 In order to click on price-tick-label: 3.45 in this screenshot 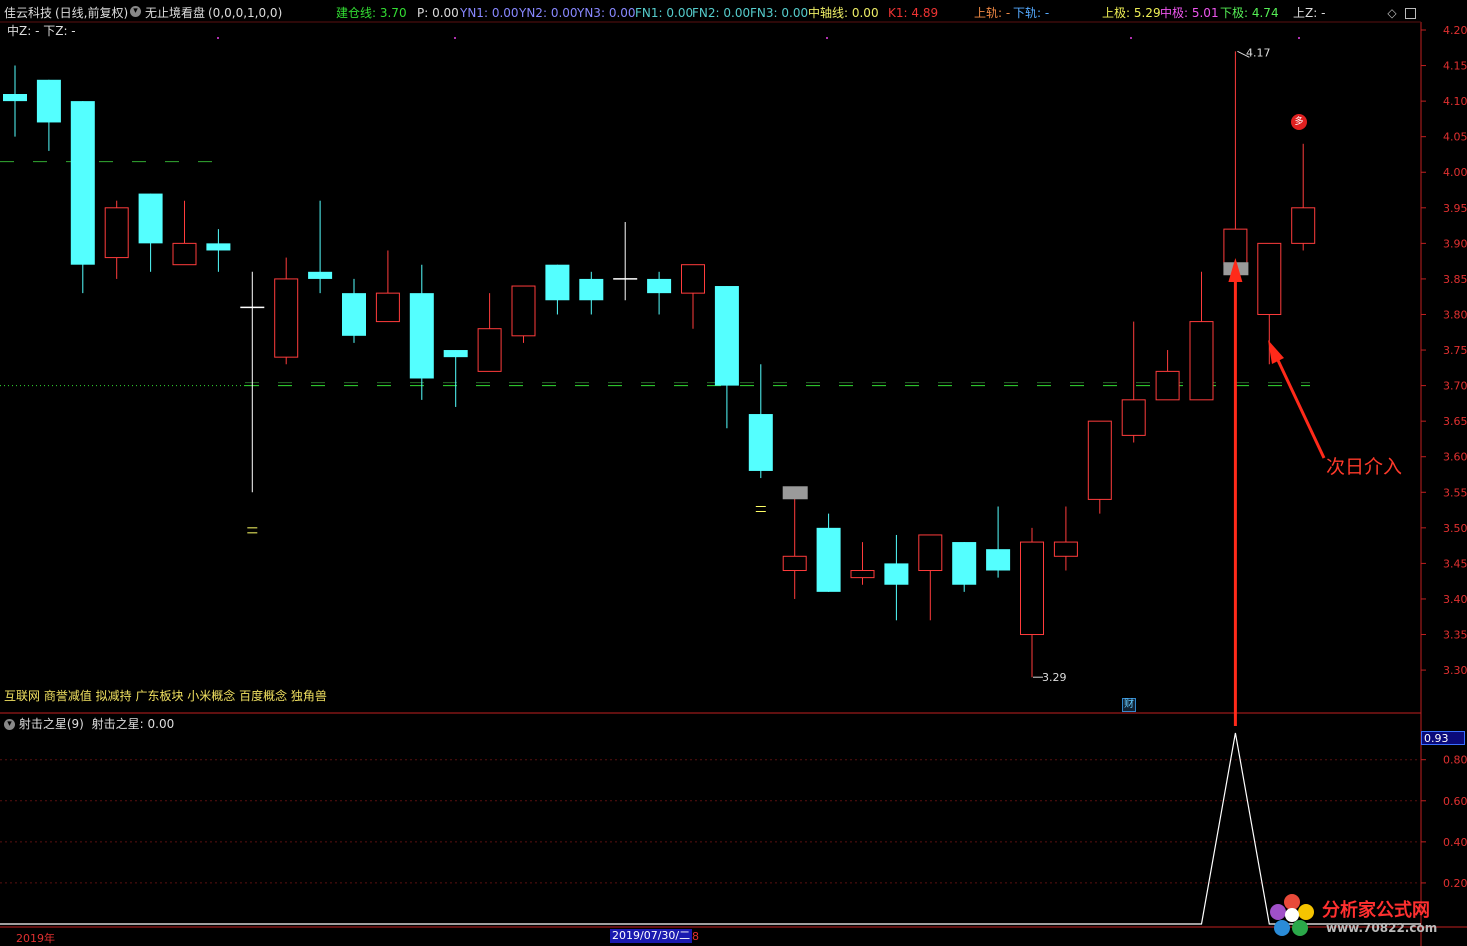, I will do `click(1455, 563)`.